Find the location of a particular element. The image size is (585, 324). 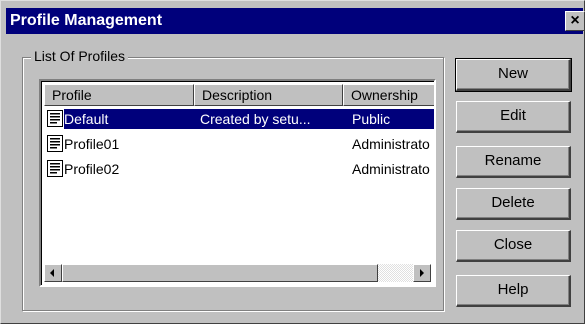

column-header-ownership: Ownership is located at coordinates (388, 95).